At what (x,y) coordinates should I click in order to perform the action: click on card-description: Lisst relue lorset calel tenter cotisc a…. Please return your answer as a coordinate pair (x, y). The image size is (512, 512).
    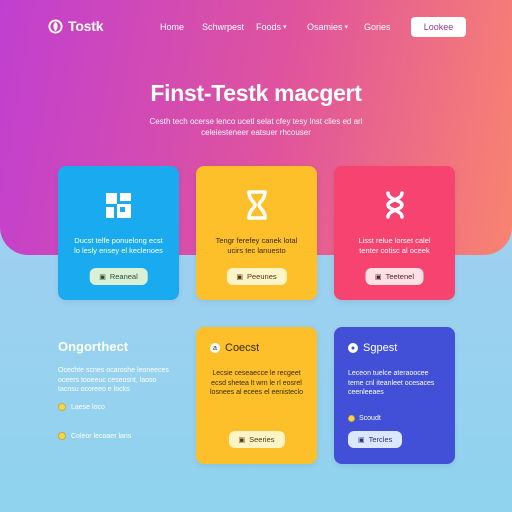
    Looking at the image, I should click on (394, 245).